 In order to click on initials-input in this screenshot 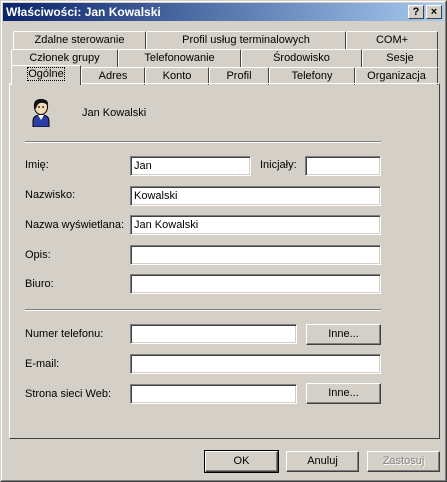, I will do `click(343, 166)`.